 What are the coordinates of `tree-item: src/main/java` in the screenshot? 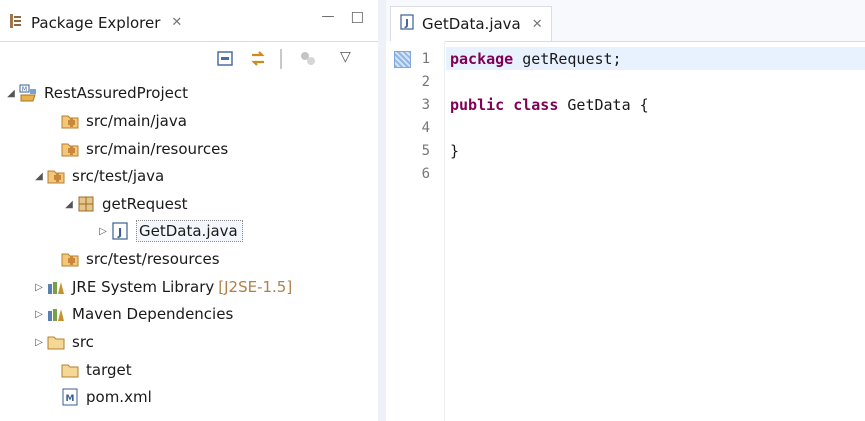 It's located at (116, 121).